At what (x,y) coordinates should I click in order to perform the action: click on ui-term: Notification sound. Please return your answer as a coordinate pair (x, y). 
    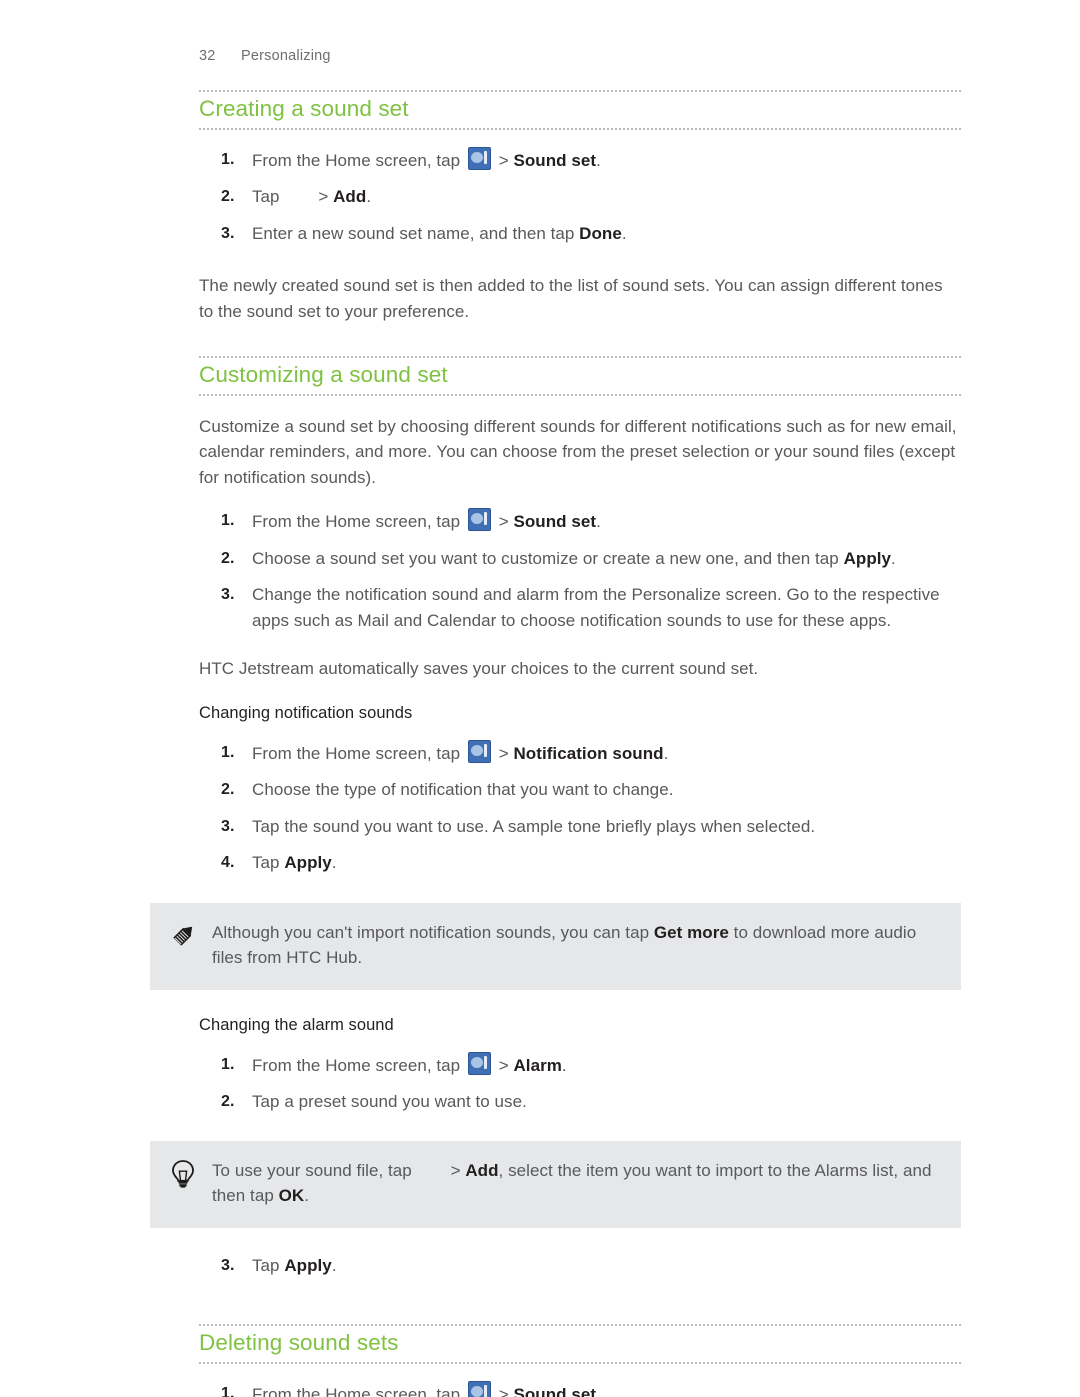
    Looking at the image, I should click on (588, 753).